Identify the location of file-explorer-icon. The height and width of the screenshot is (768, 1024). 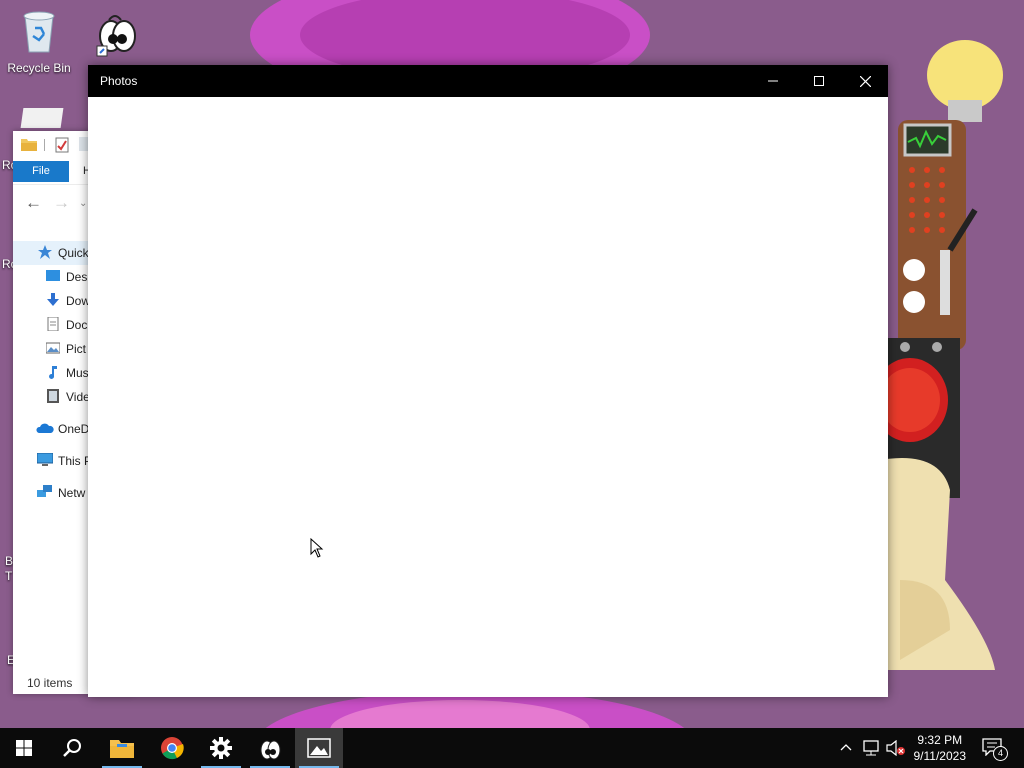
(122, 749).